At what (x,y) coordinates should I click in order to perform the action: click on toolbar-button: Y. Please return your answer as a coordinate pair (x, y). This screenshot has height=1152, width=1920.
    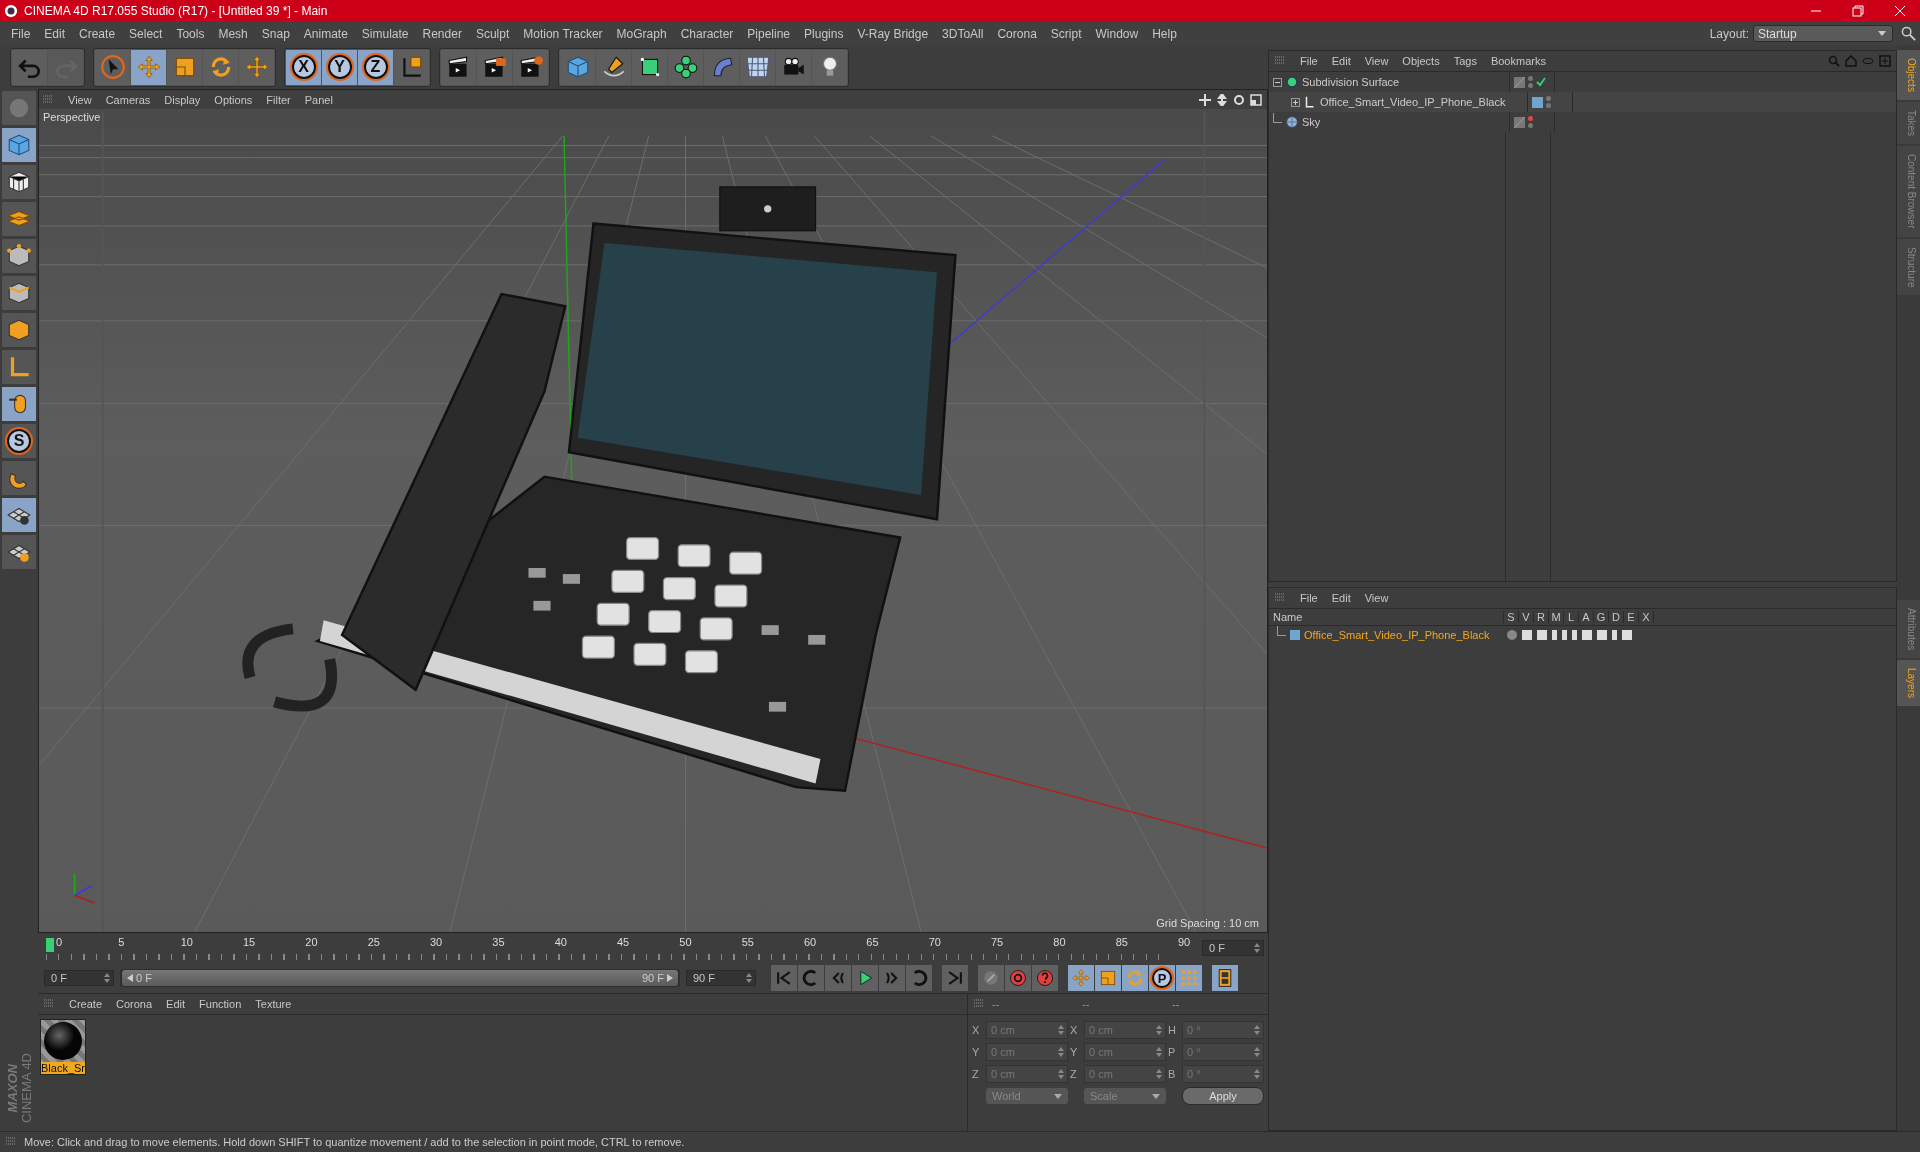
    Looking at the image, I should click on (339, 67).